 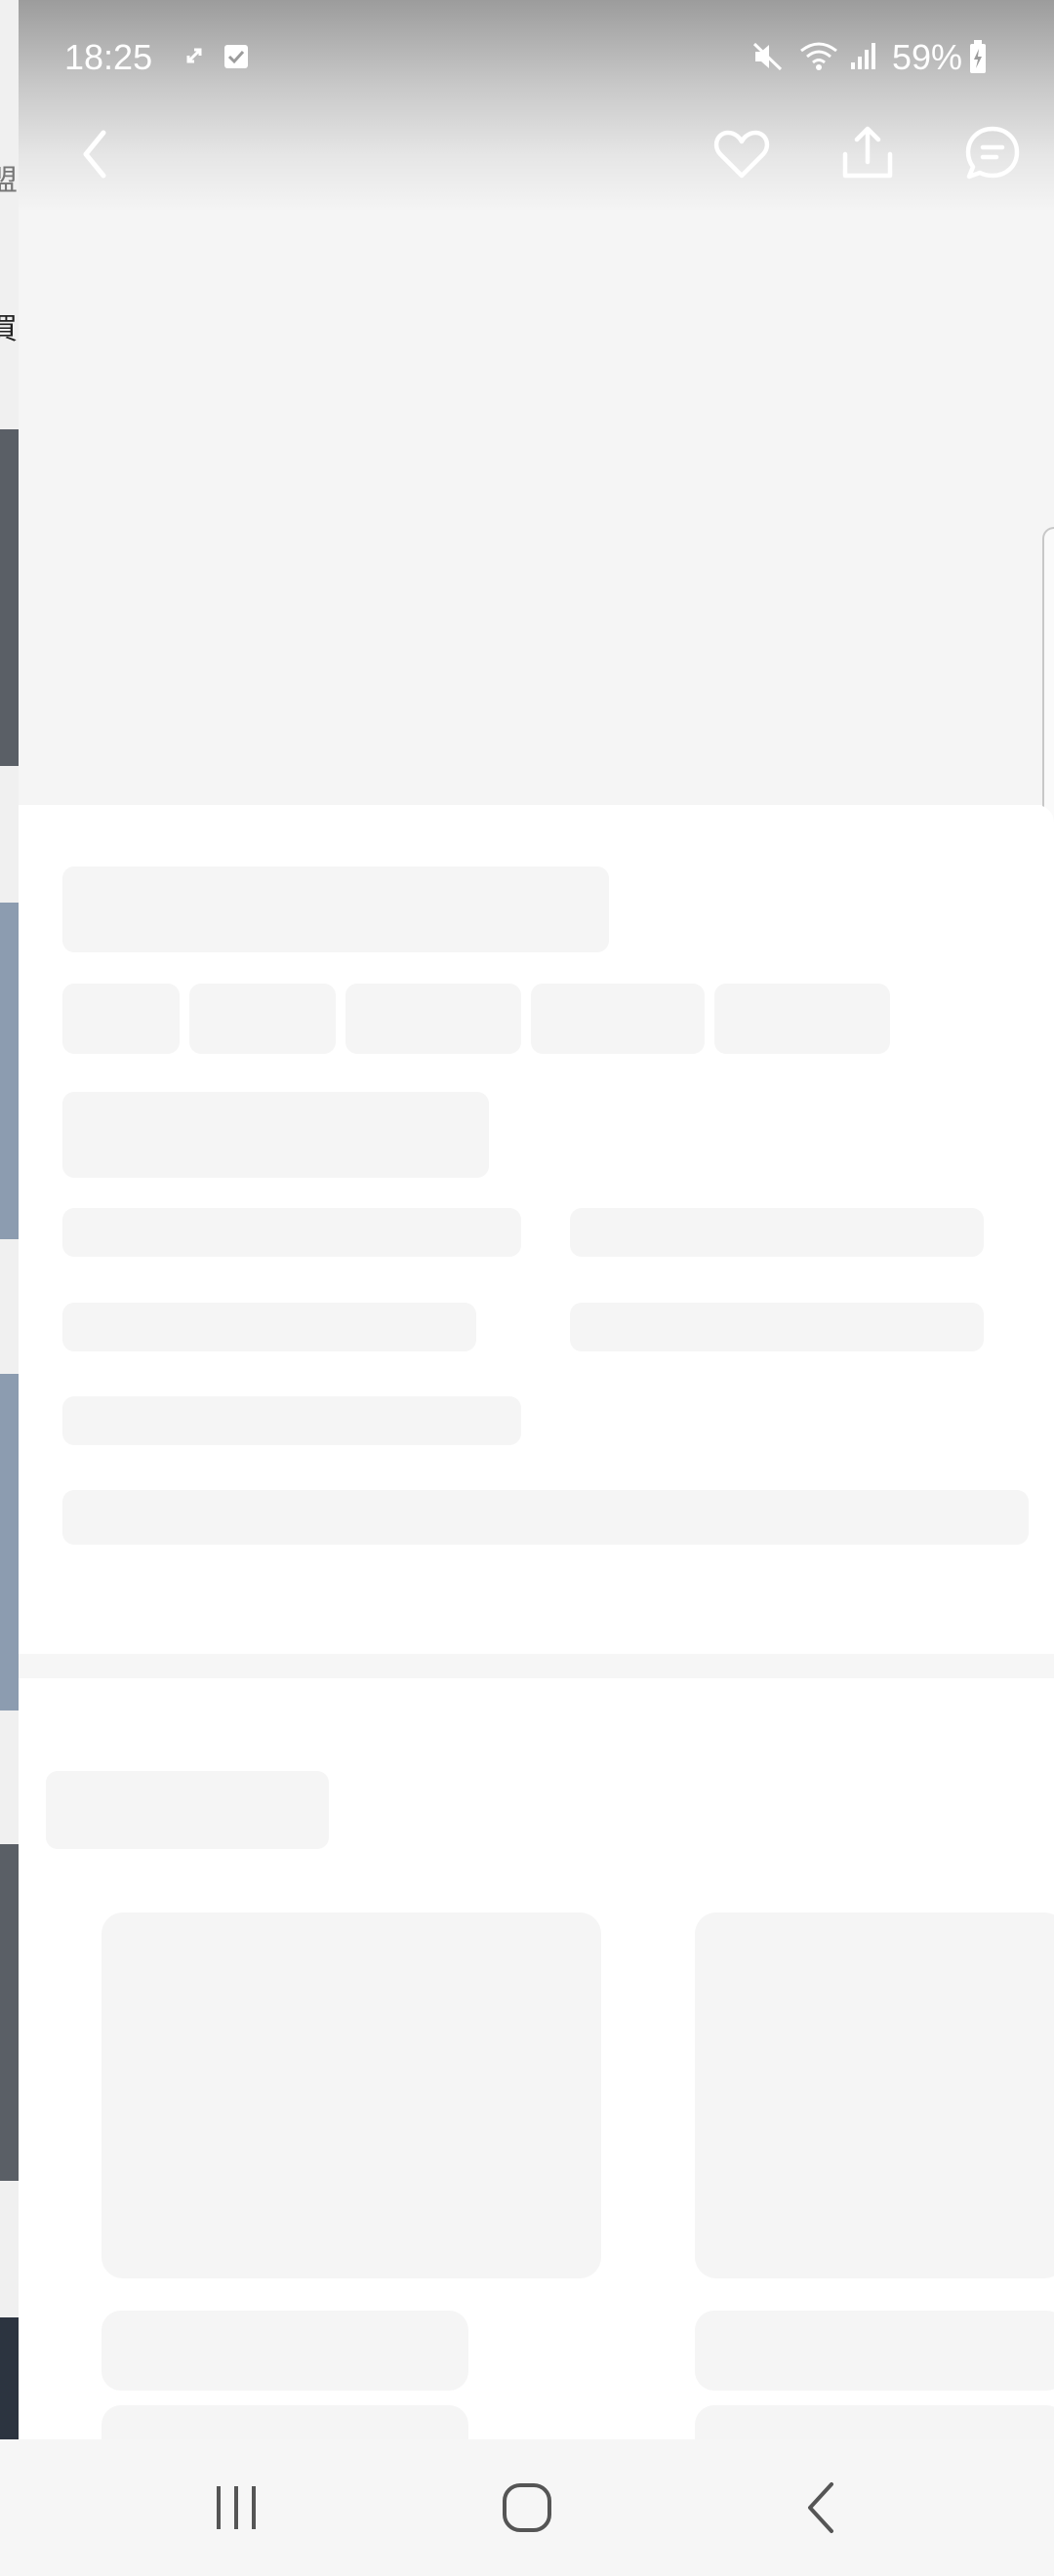 I want to click on recent-apps-icon, so click(x=236, y=2507).